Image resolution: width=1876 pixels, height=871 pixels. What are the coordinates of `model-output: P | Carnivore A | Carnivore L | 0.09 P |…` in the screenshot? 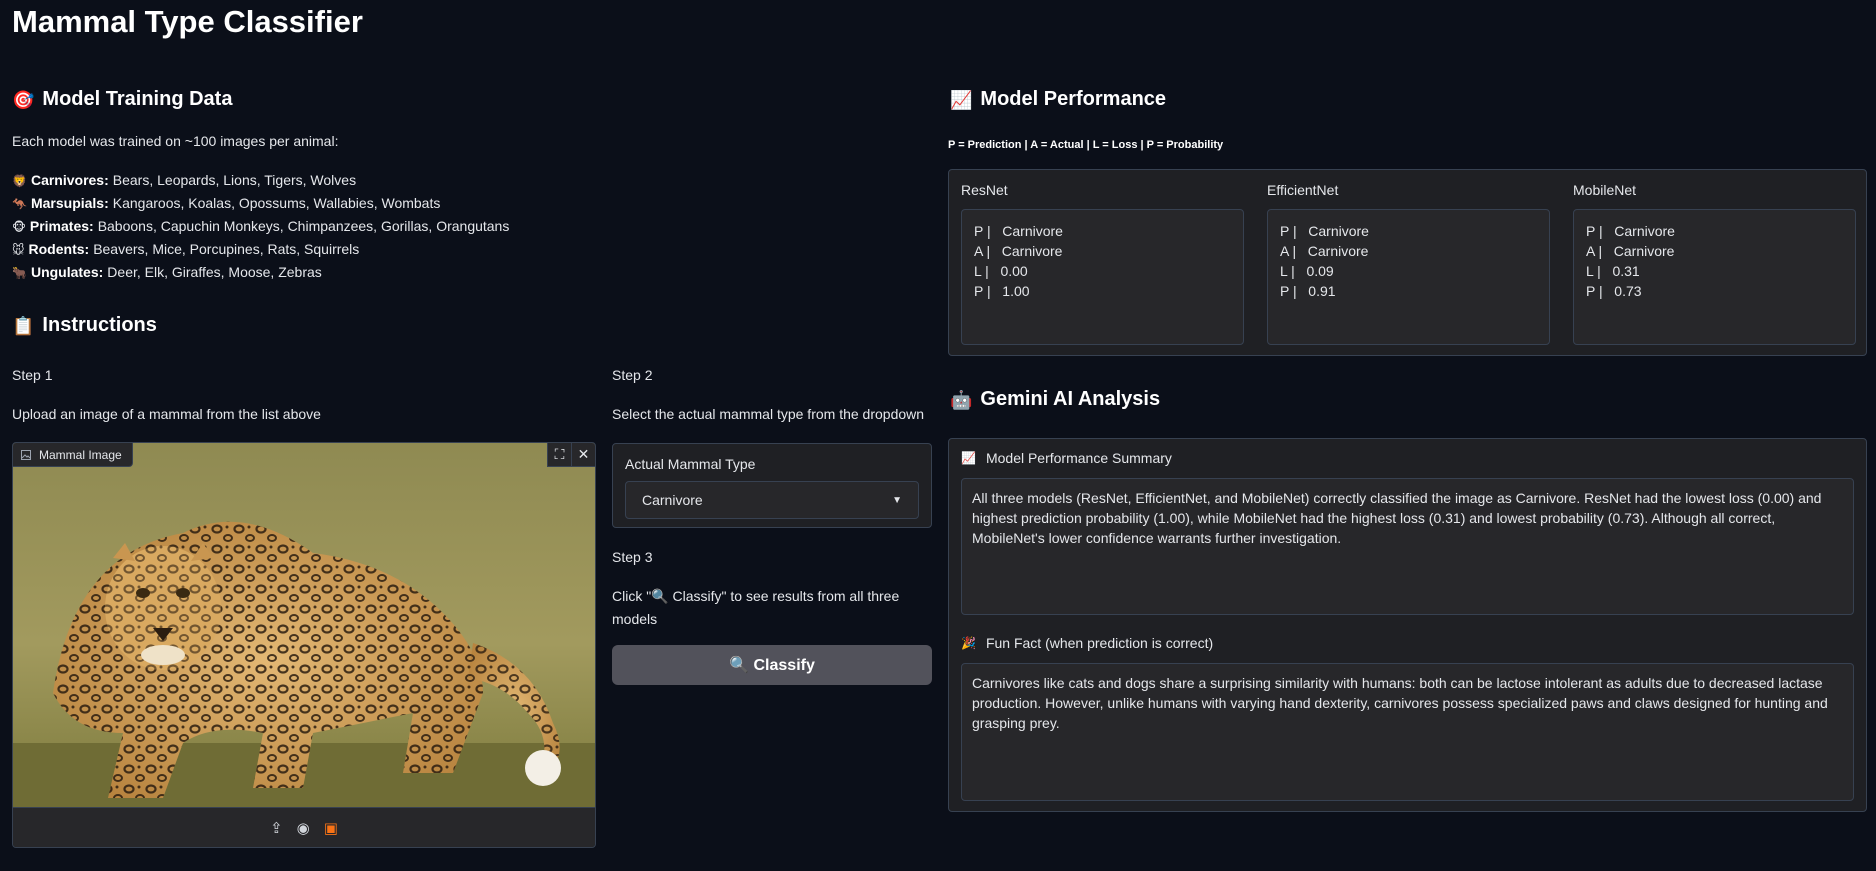 It's located at (1408, 277).